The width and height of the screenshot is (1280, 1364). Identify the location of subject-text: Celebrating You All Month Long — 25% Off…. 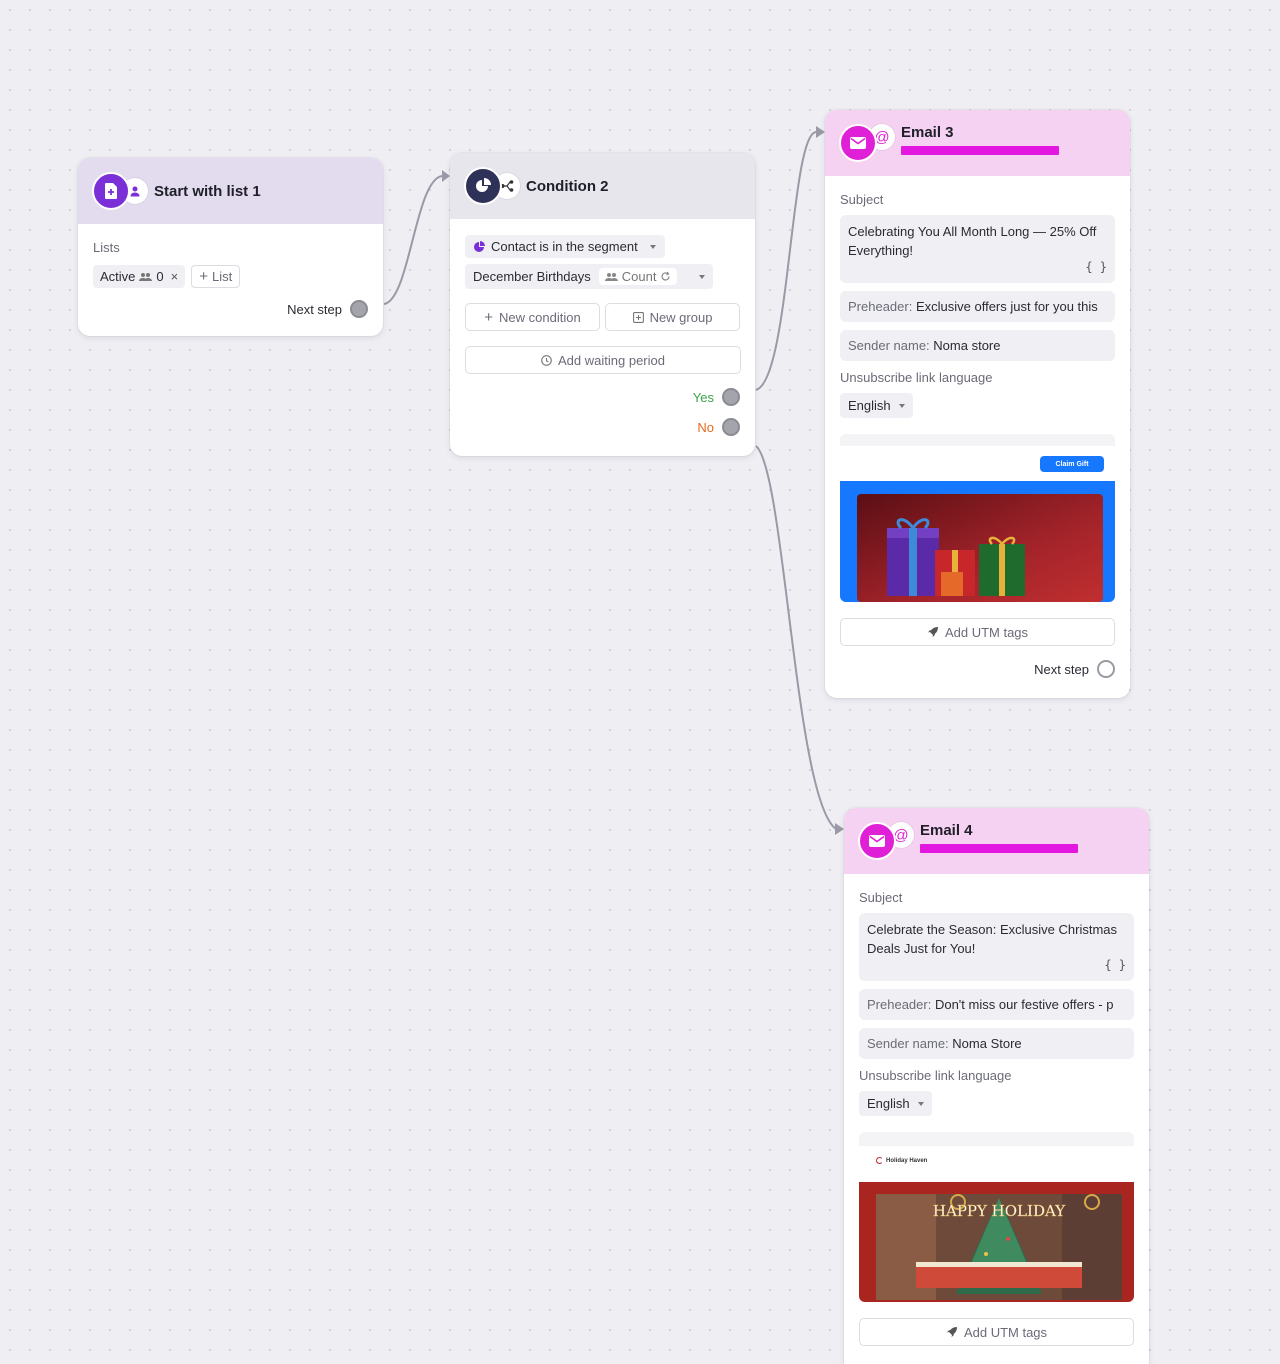
(972, 241).